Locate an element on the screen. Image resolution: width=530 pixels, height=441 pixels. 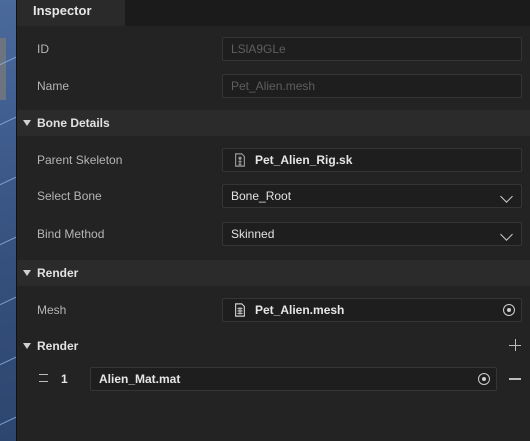
render-materials-header: Render is located at coordinates (273, 346).